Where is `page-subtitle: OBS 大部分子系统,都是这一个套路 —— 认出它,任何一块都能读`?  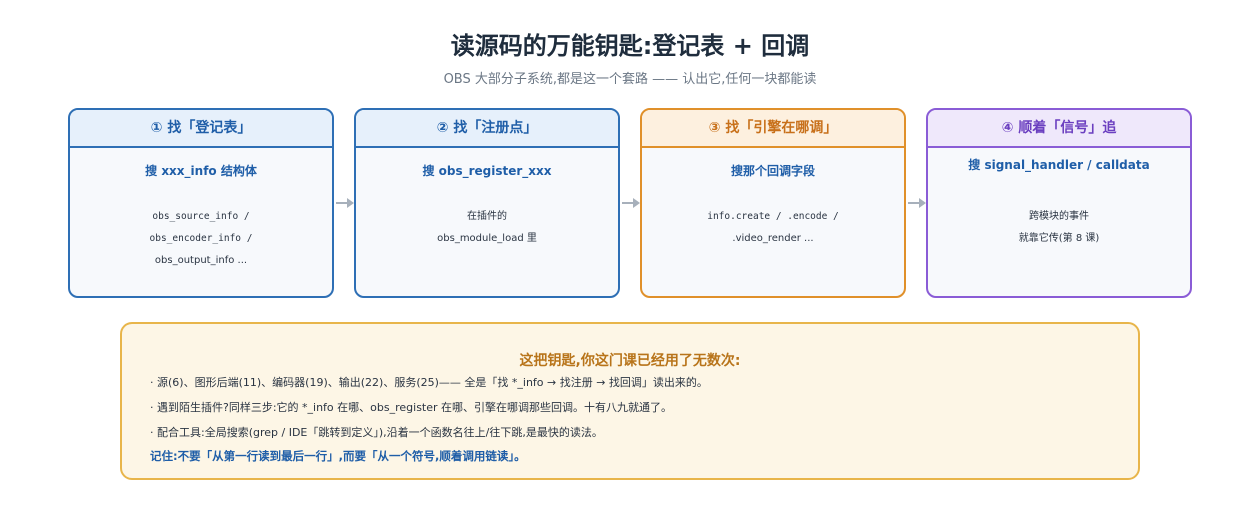
page-subtitle: OBS 大部分子系统,都是这一个套路 —— 认出它,任何一块都能读 is located at coordinates (630, 79).